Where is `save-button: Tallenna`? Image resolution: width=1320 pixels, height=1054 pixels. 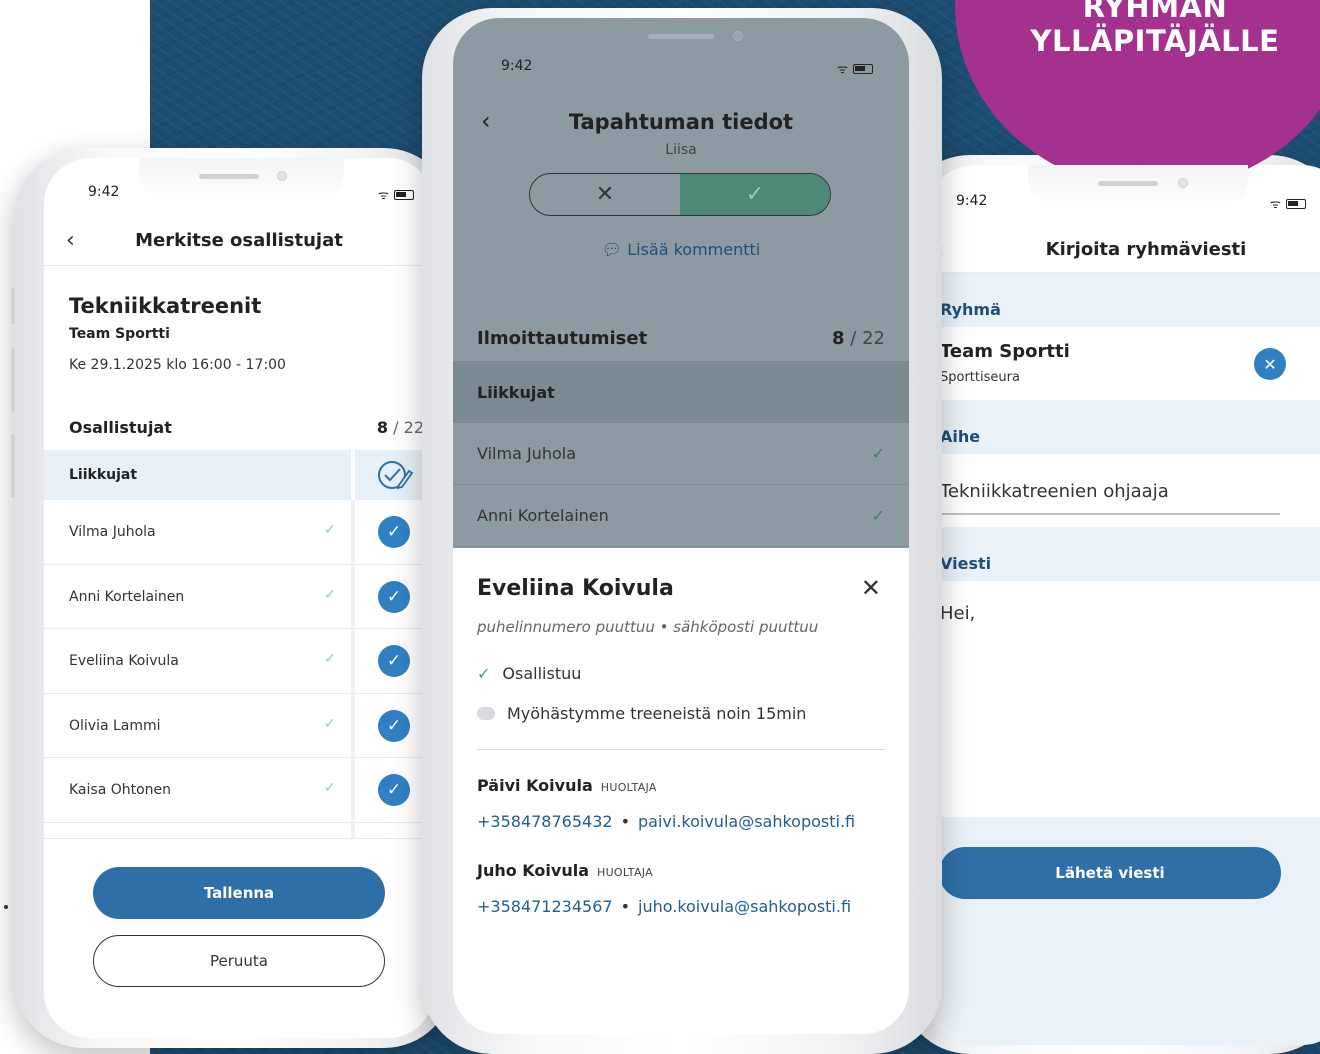
save-button: Tallenna is located at coordinates (239, 893).